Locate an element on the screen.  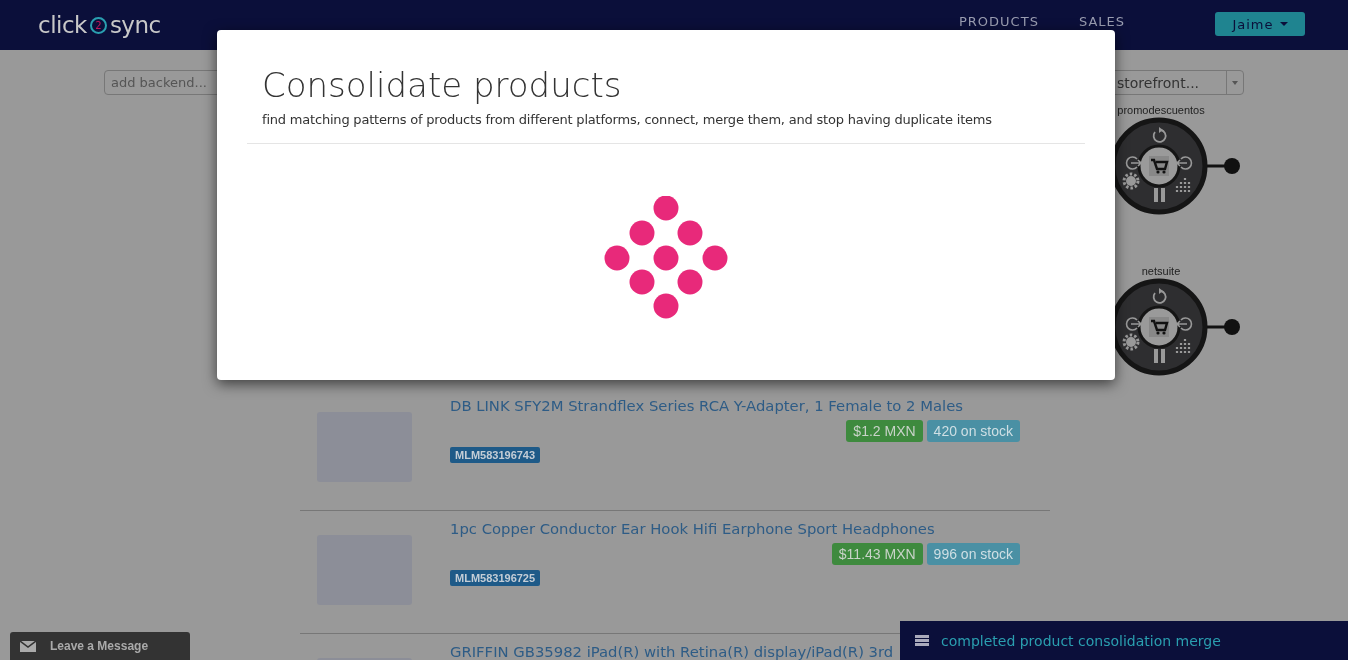
logo-text: click is located at coordinates (62, 25).